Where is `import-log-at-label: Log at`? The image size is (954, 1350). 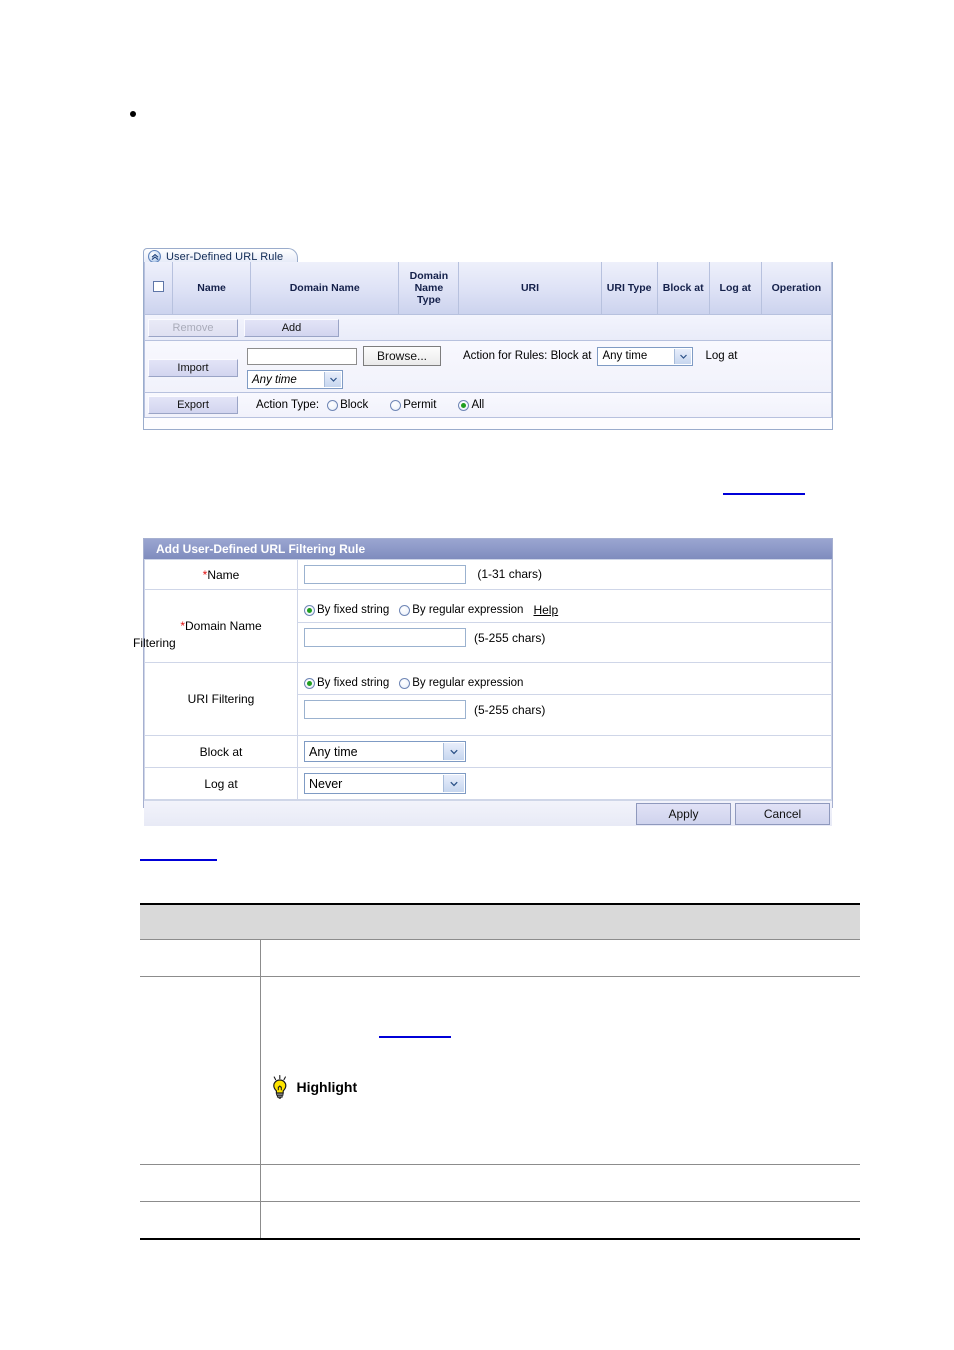 import-log-at-label: Log at is located at coordinates (721, 356).